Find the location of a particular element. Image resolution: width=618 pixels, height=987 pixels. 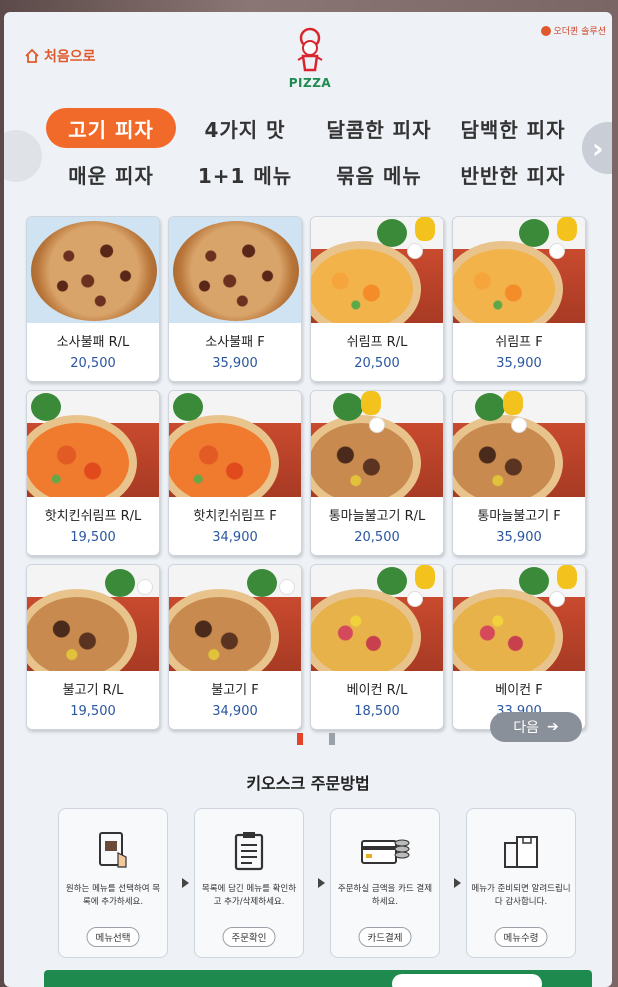

product-name: 통마늘불고기 R/L is located at coordinates (377, 516).